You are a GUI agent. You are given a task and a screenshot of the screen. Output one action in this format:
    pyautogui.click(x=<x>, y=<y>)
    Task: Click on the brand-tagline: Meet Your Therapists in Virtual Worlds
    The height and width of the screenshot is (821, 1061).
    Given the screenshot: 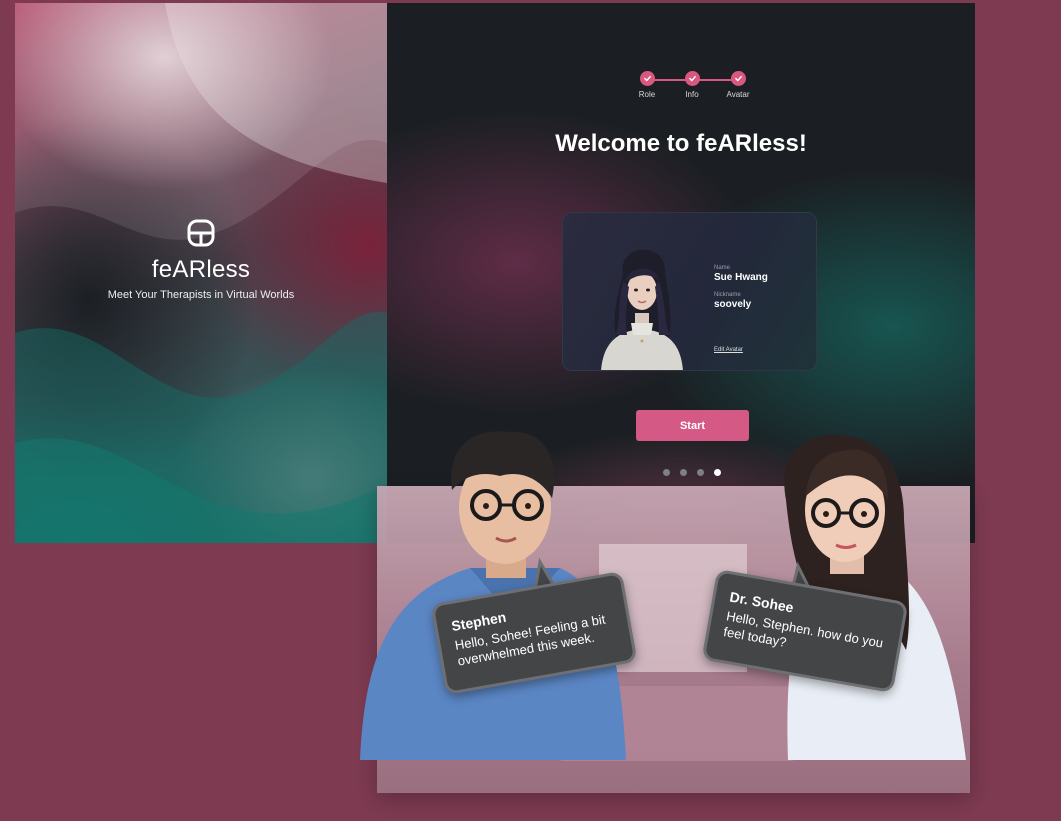 What is the action you would take?
    pyautogui.click(x=201, y=295)
    